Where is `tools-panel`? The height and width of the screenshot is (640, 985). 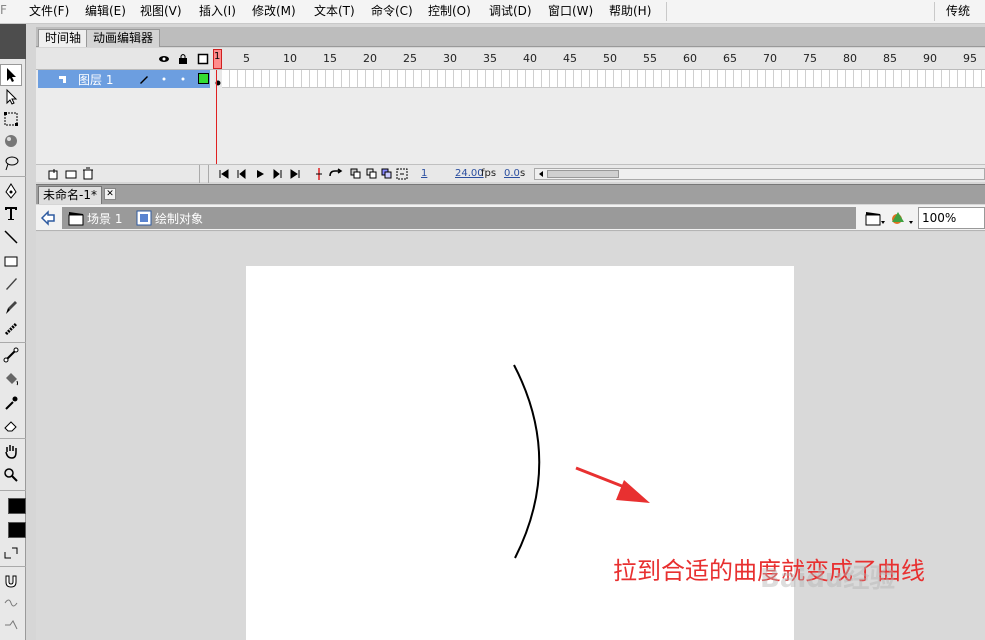
tools-panel is located at coordinates (13, 332).